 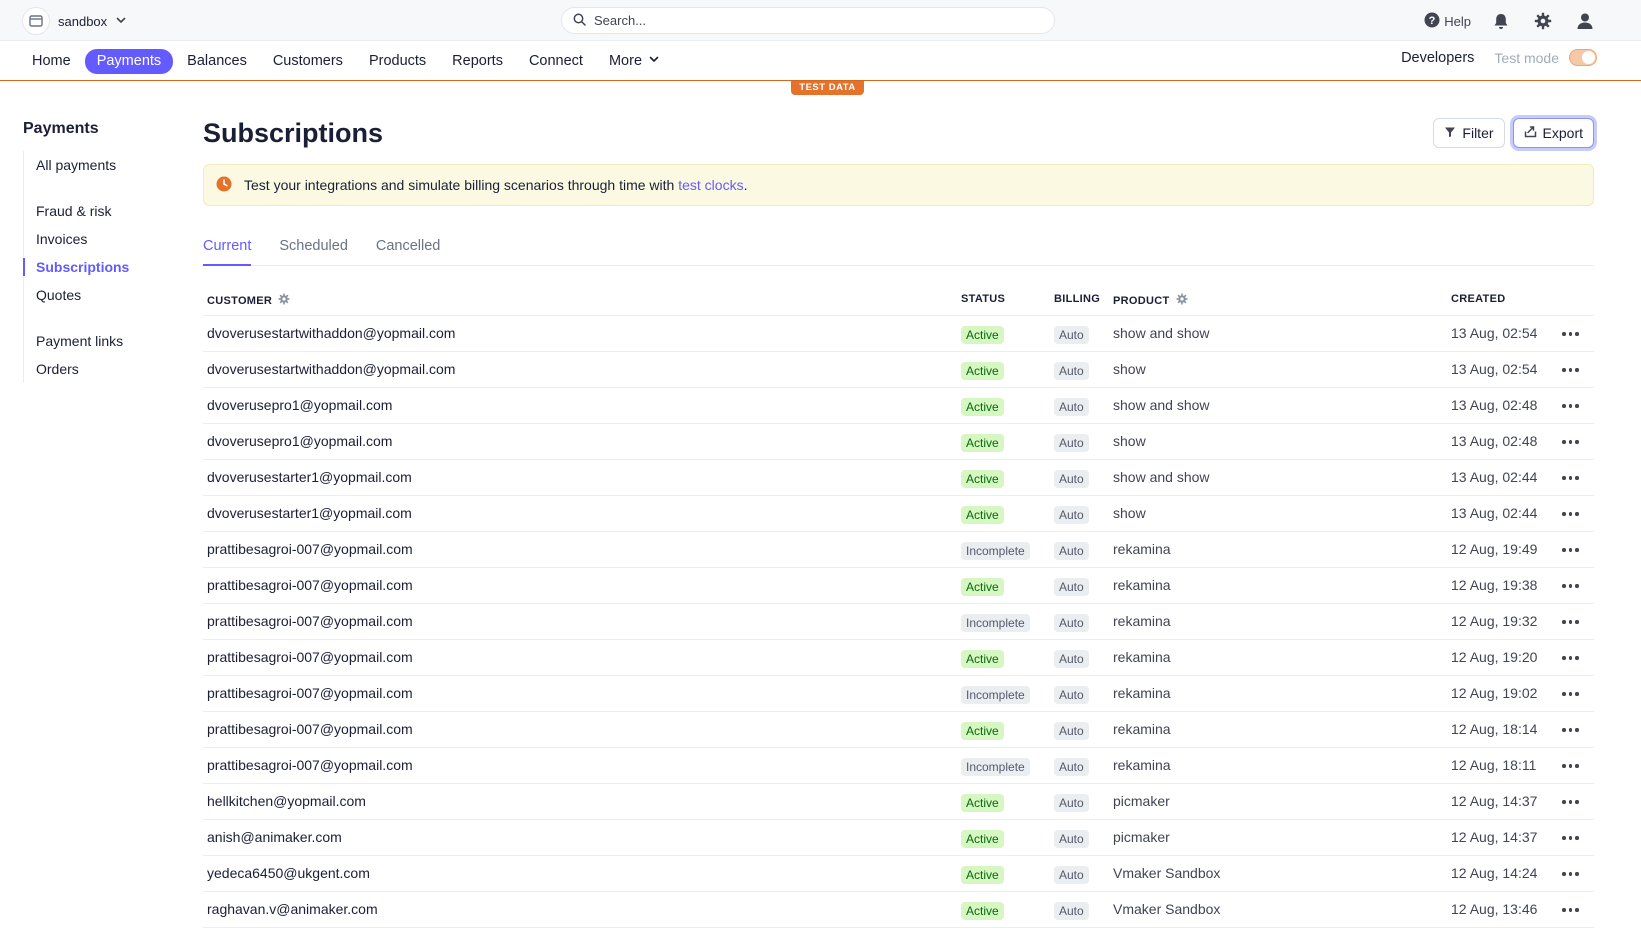 I want to click on nav-more: More, so click(x=634, y=61).